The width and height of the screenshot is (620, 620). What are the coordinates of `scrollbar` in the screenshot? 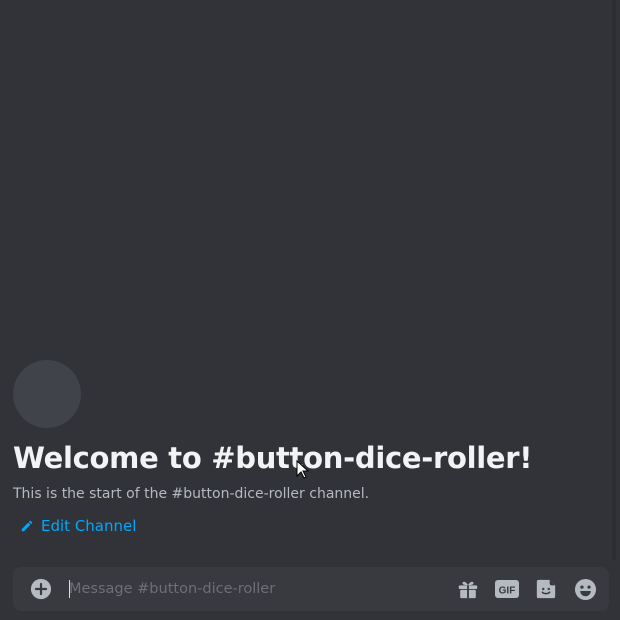 It's located at (614, 280).